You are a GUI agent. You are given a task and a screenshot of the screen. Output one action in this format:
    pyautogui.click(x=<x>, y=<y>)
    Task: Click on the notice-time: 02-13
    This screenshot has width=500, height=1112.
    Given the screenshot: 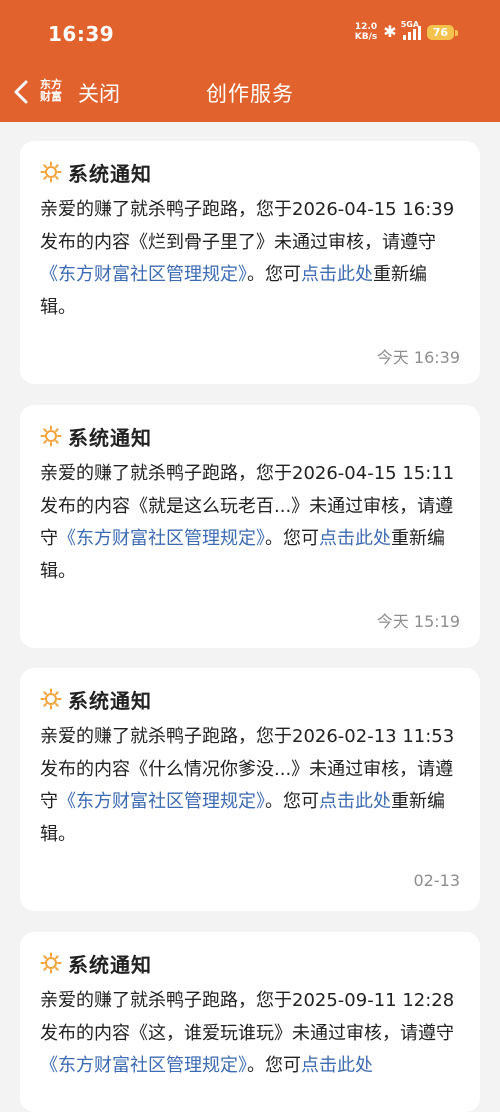 What is the action you would take?
    pyautogui.click(x=437, y=880)
    